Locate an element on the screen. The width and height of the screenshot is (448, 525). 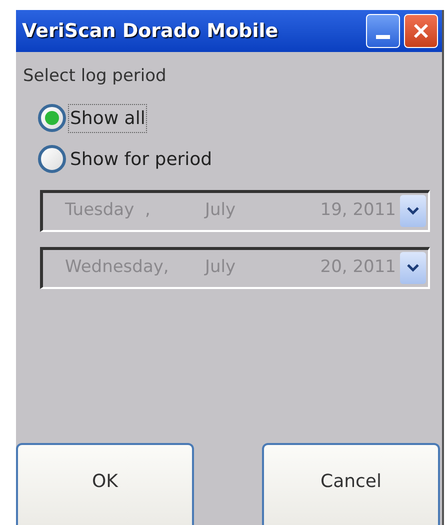
weekday-text: Wednesday, is located at coordinates (117, 268).